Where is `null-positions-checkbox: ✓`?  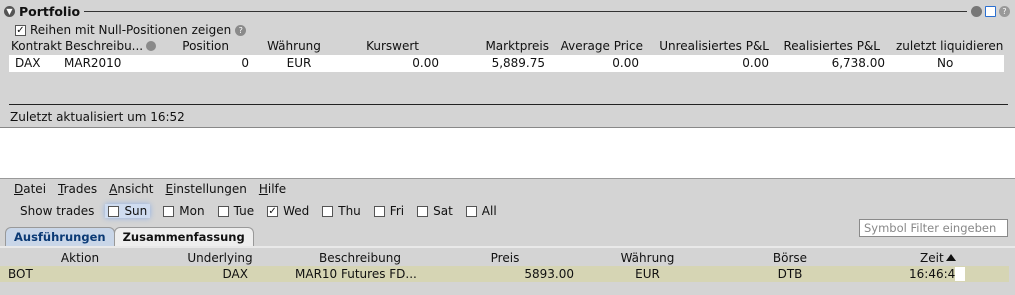
null-positions-checkbox: ✓ is located at coordinates (20, 30).